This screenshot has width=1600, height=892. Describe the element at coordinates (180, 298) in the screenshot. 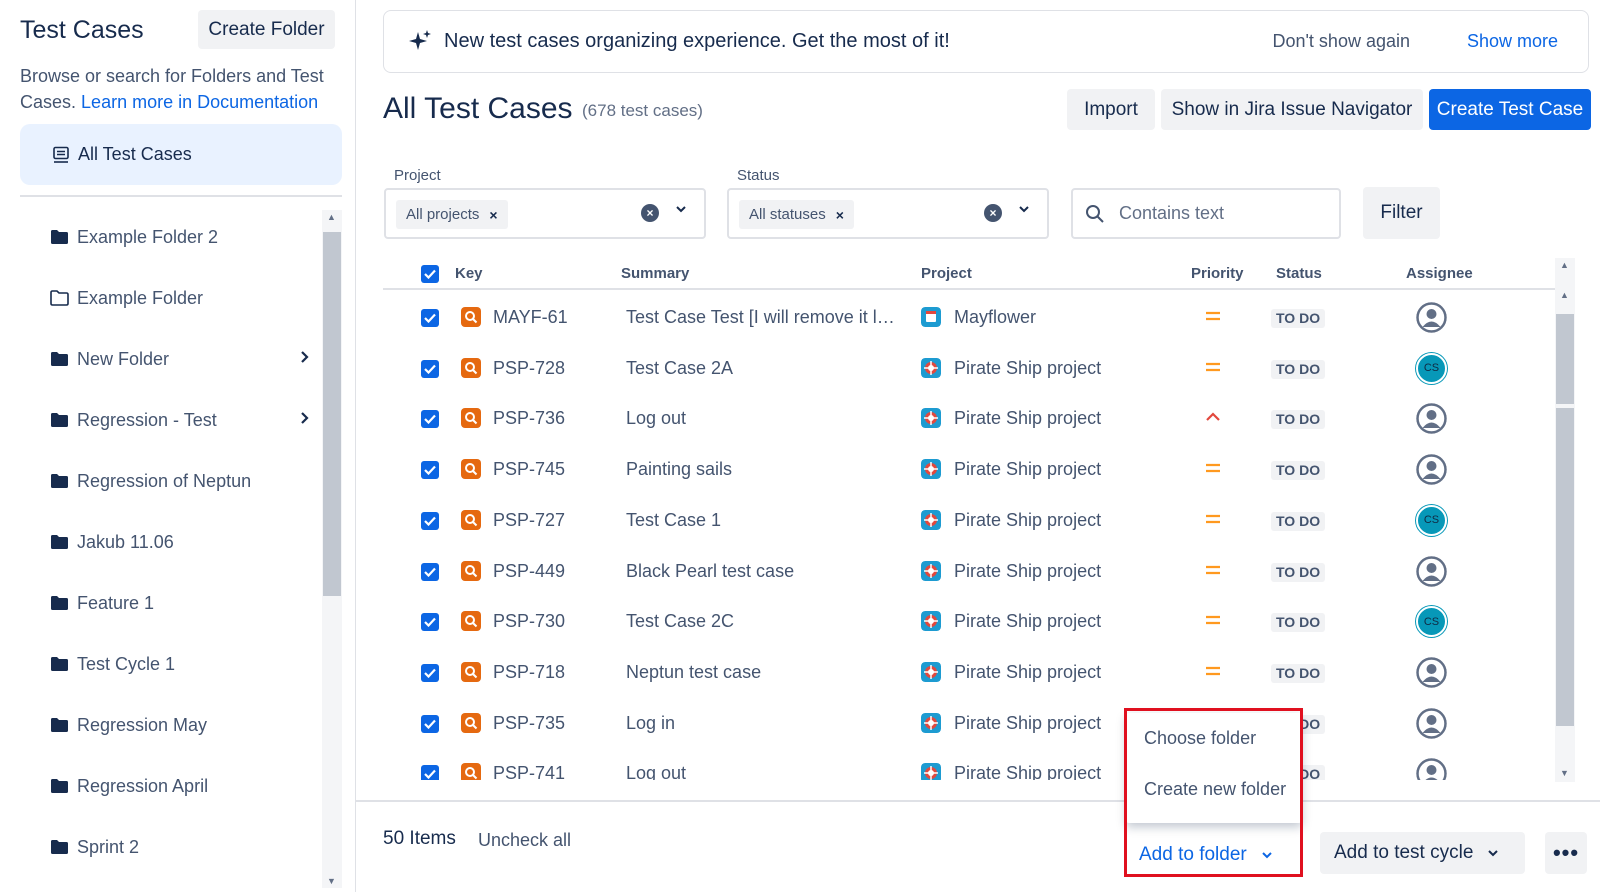

I see `folder-item: Example Folder` at that location.